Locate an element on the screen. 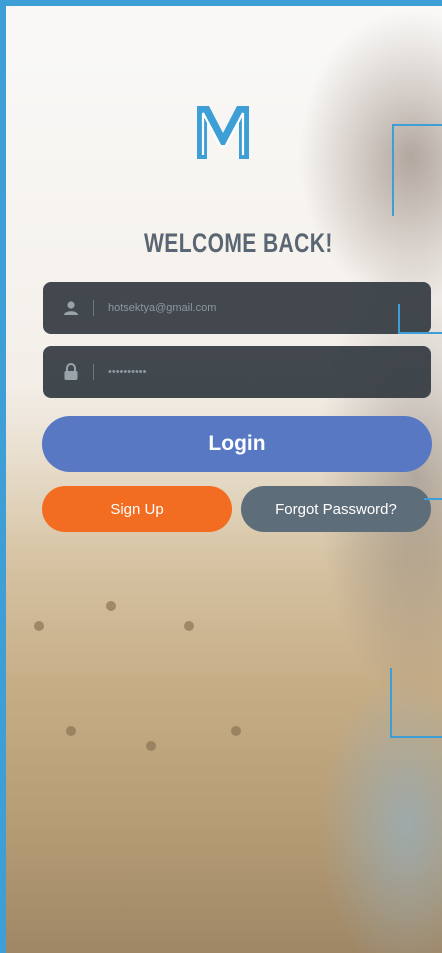 This screenshot has width=442, height=953. sign-up-button: Sign Up is located at coordinates (137, 509).